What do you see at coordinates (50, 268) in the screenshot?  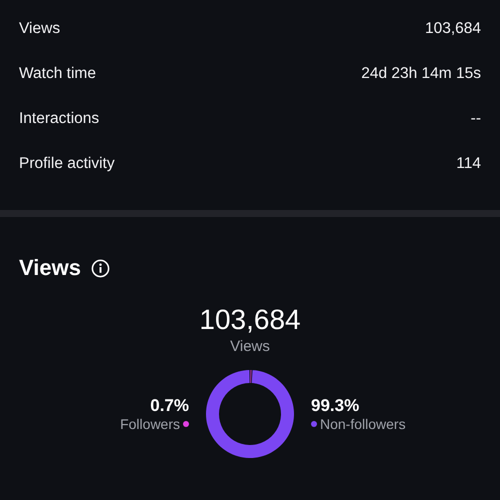 I see `section-title: Views` at bounding box center [50, 268].